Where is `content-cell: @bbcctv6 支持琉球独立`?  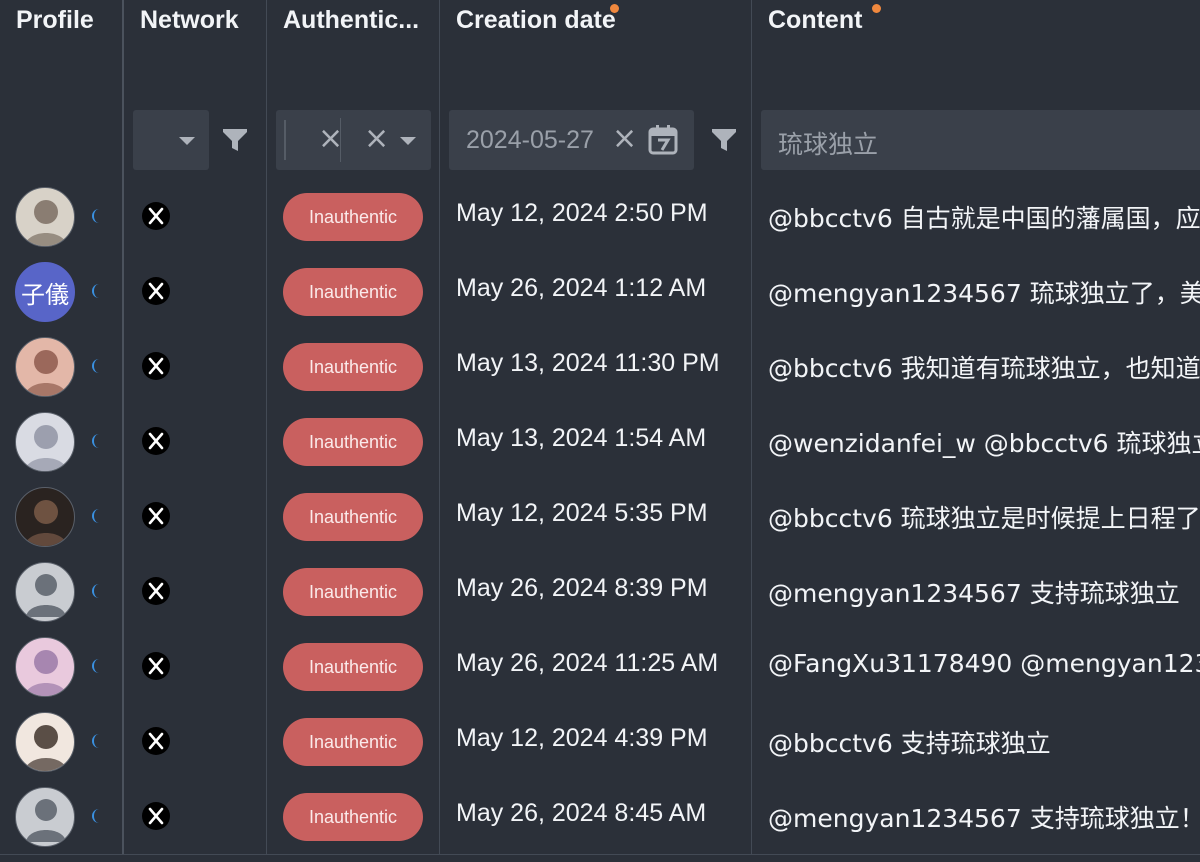
content-cell: @bbcctv6 支持琉球独立 is located at coordinates (976, 741).